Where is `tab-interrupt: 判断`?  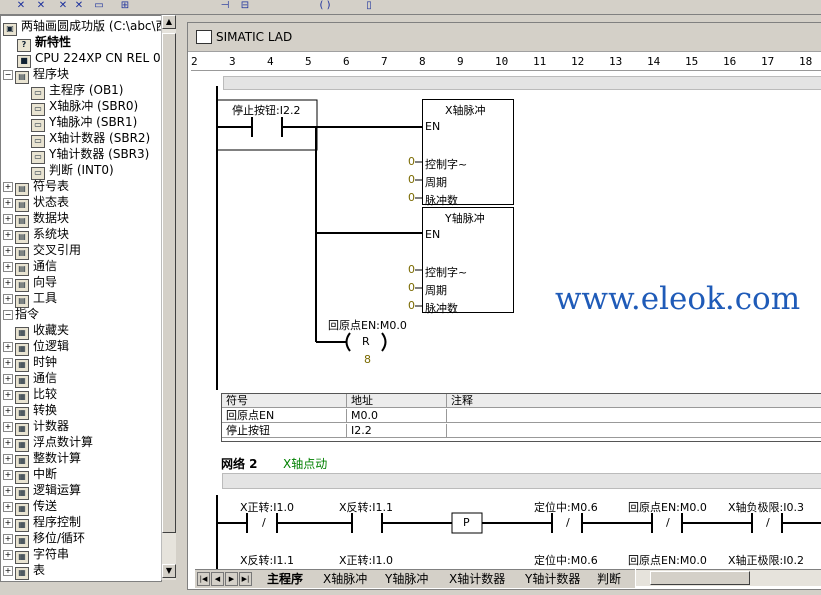 tab-interrupt: 判断 is located at coordinates (609, 579).